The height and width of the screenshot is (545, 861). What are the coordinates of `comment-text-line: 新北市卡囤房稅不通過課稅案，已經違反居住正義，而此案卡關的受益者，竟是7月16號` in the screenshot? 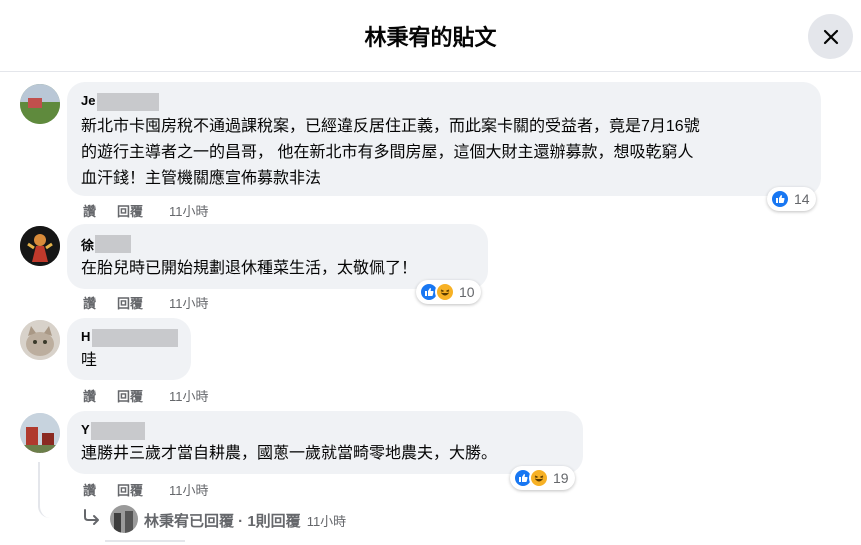 It's located at (390, 126).